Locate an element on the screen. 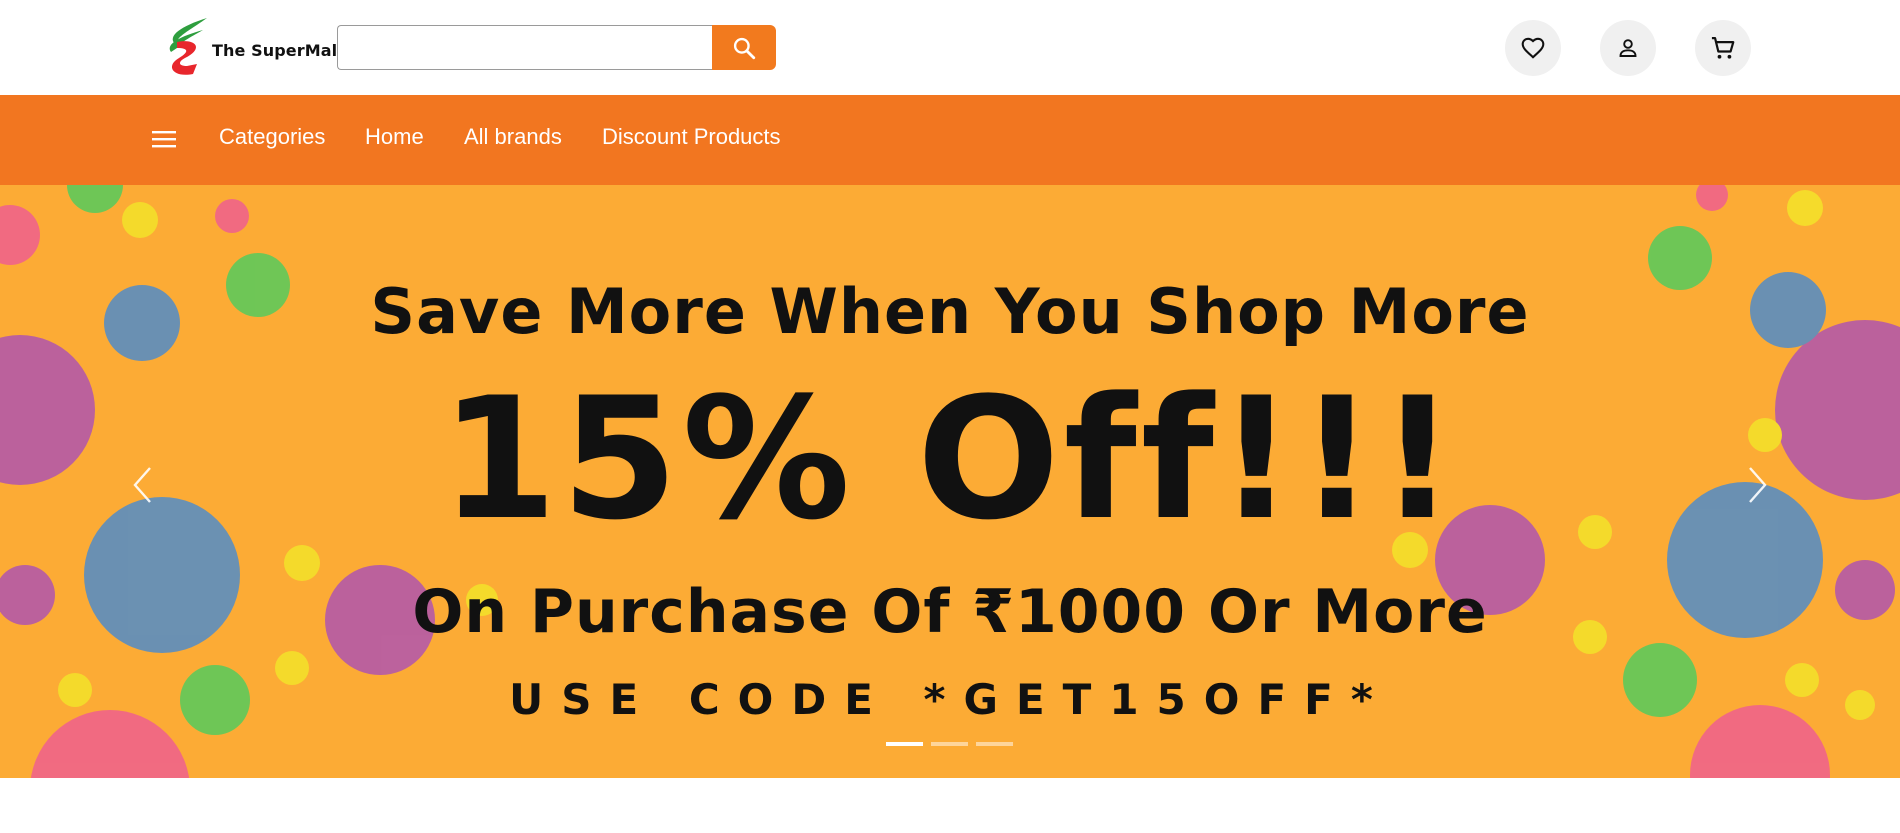  supermall-logo-icon is located at coordinates (188, 46).